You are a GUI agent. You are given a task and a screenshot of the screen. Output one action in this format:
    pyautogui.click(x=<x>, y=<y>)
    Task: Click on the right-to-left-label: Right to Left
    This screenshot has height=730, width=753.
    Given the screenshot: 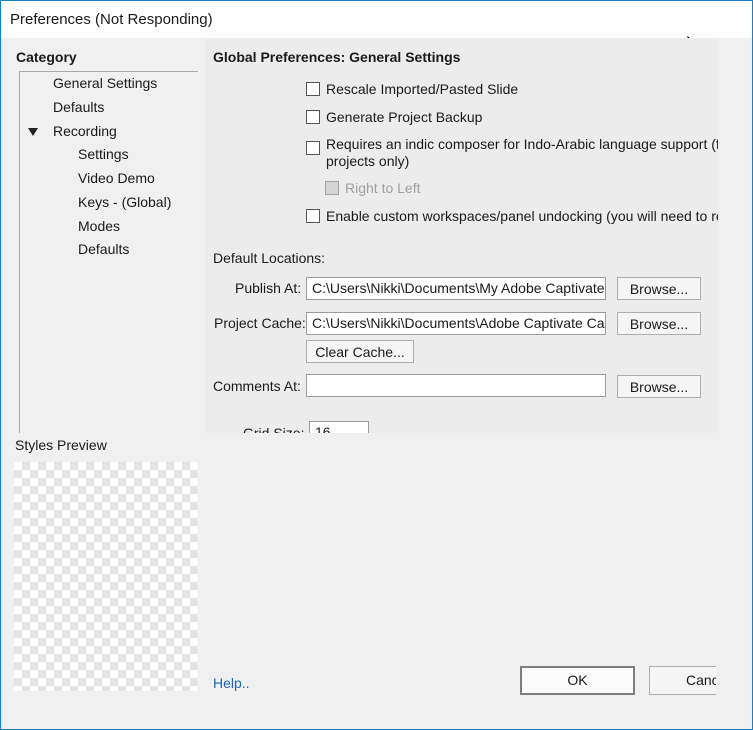 What is the action you would take?
    pyautogui.click(x=383, y=188)
    